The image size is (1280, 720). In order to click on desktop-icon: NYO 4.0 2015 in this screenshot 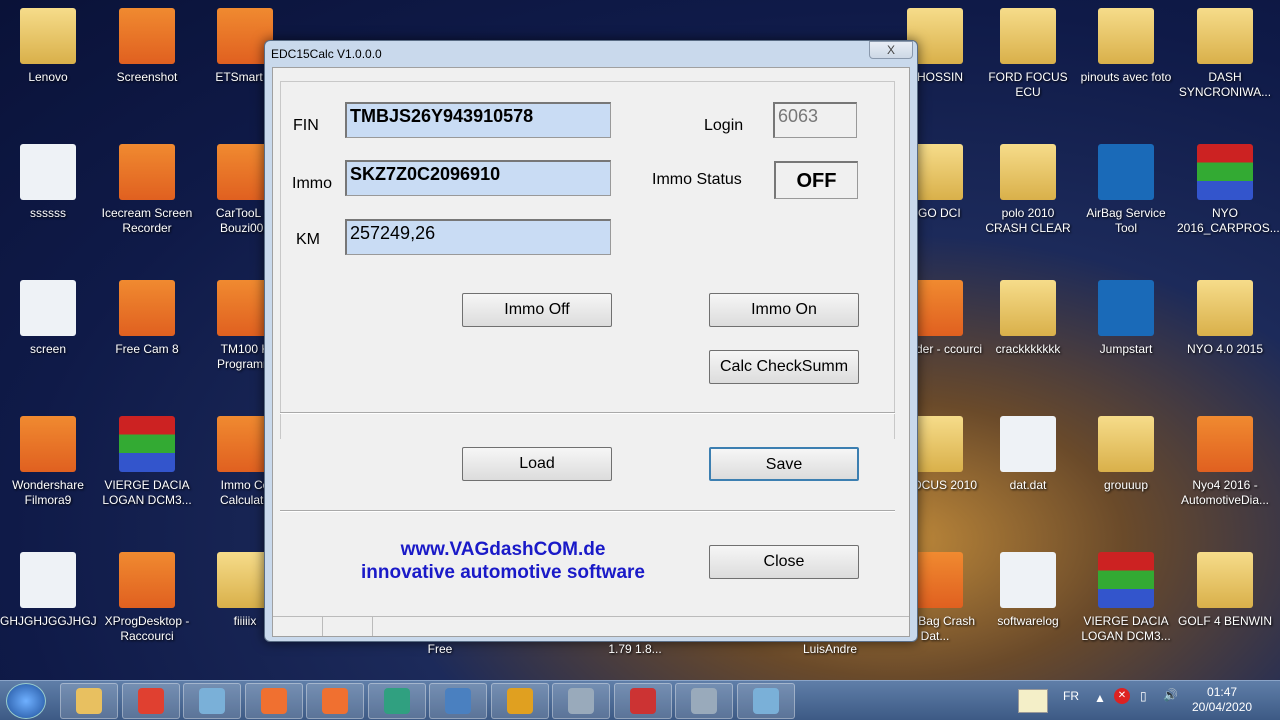, I will do `click(1225, 316)`.